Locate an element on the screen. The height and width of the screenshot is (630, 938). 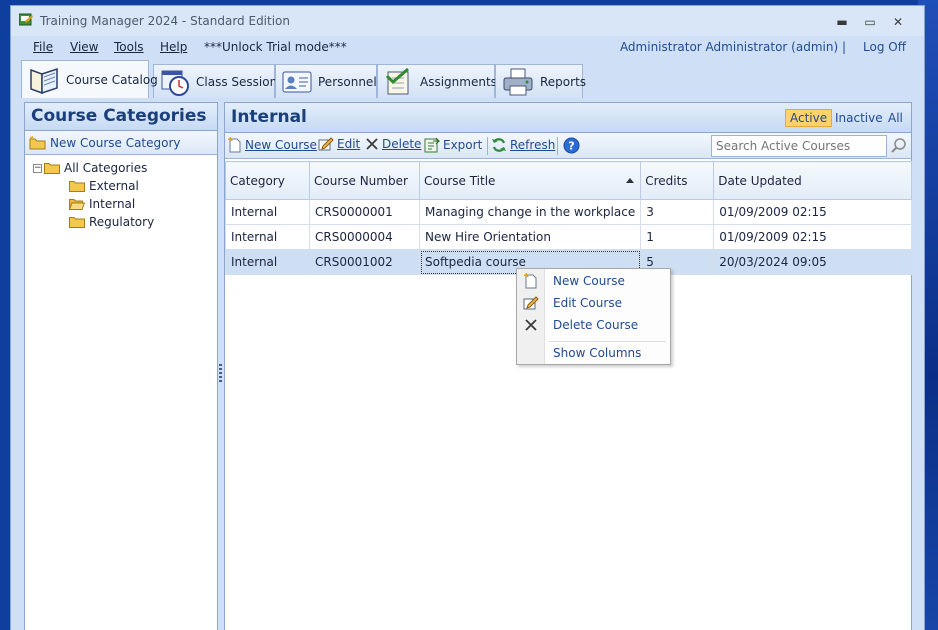
ctx-delete-course: Delete Course is located at coordinates (593, 325).